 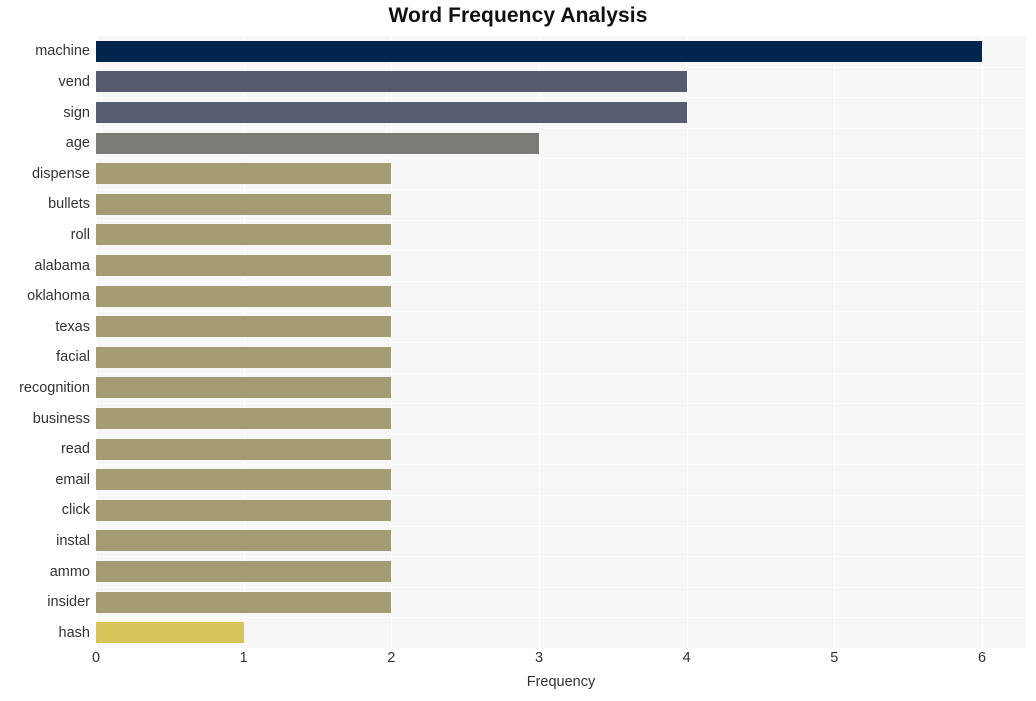 I want to click on y-tick-label-read: read, so click(x=75, y=449).